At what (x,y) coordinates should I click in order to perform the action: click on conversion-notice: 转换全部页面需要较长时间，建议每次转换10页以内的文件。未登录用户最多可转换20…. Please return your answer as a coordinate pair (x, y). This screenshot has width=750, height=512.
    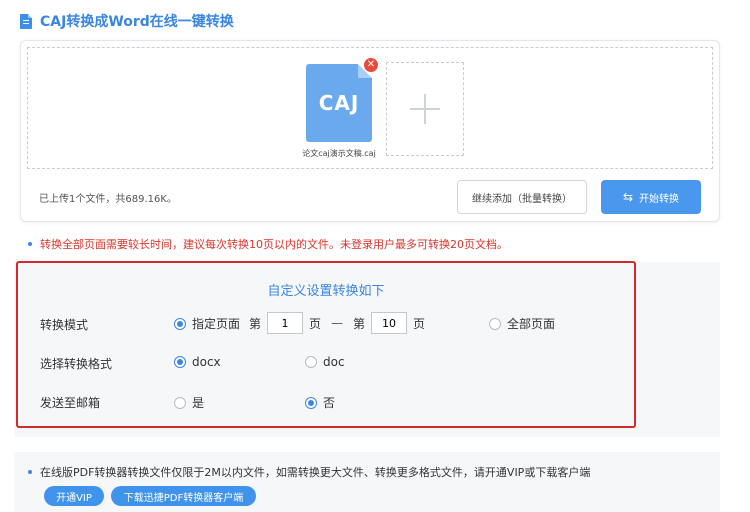
    Looking at the image, I should click on (268, 244).